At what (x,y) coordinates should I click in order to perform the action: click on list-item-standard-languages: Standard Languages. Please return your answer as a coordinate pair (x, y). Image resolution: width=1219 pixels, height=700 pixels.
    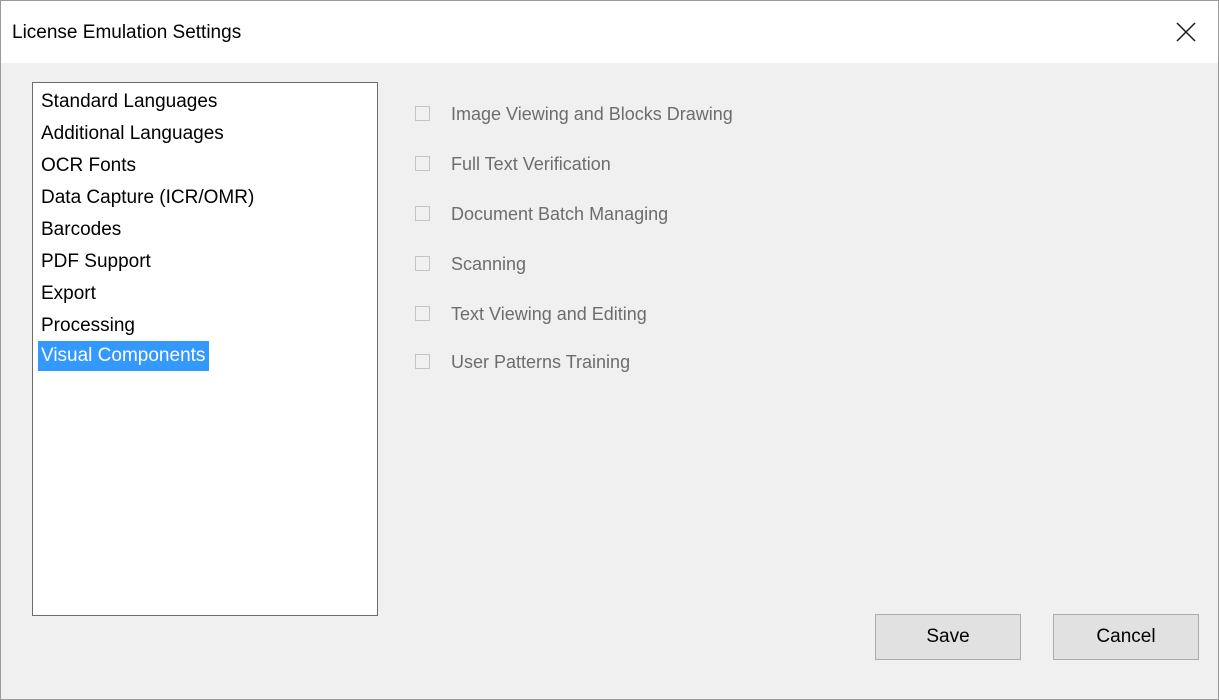
    Looking at the image, I should click on (129, 102).